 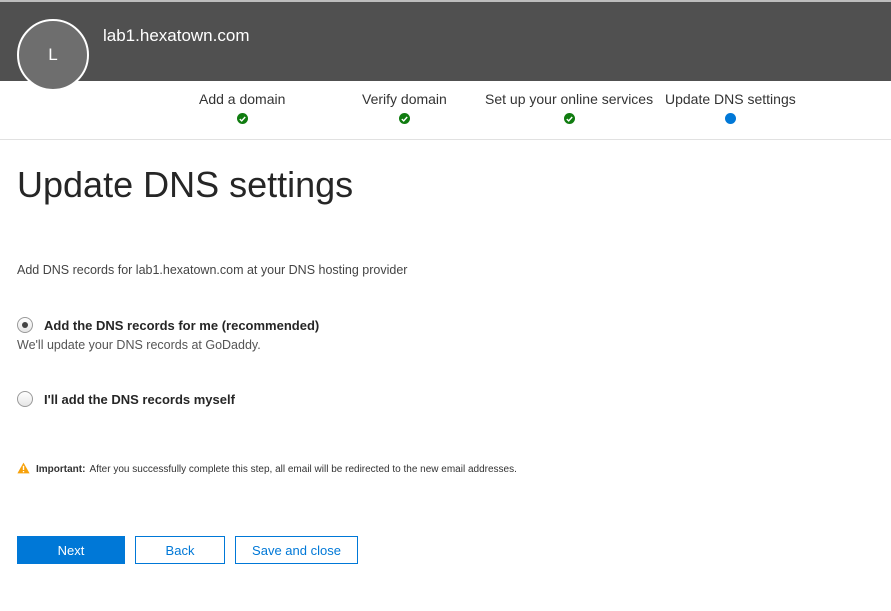 I want to click on avatar: L, so click(x=53, y=55).